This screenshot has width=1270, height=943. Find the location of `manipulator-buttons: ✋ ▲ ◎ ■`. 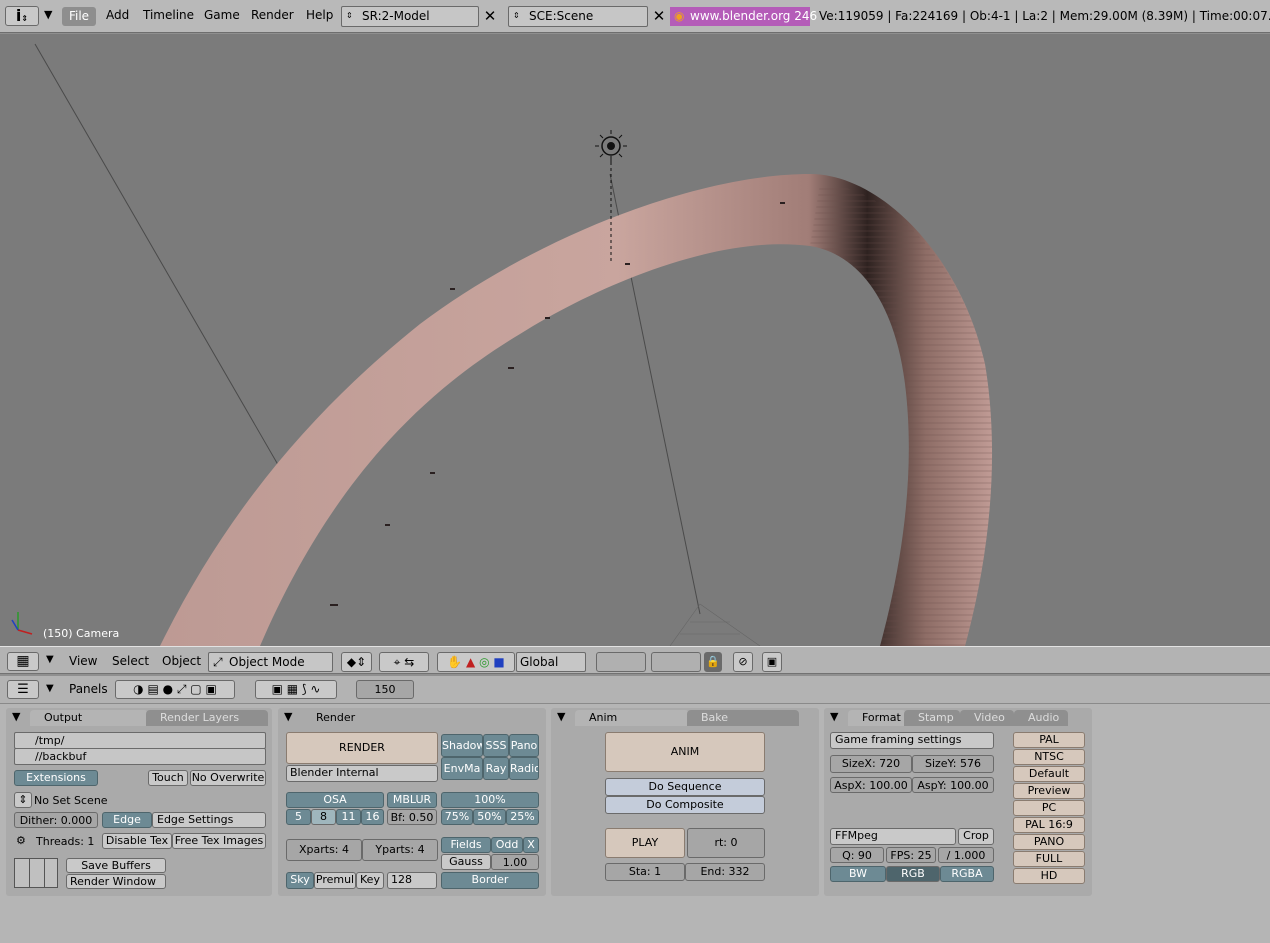

manipulator-buttons: ✋ ▲ ◎ ■ is located at coordinates (476, 662).